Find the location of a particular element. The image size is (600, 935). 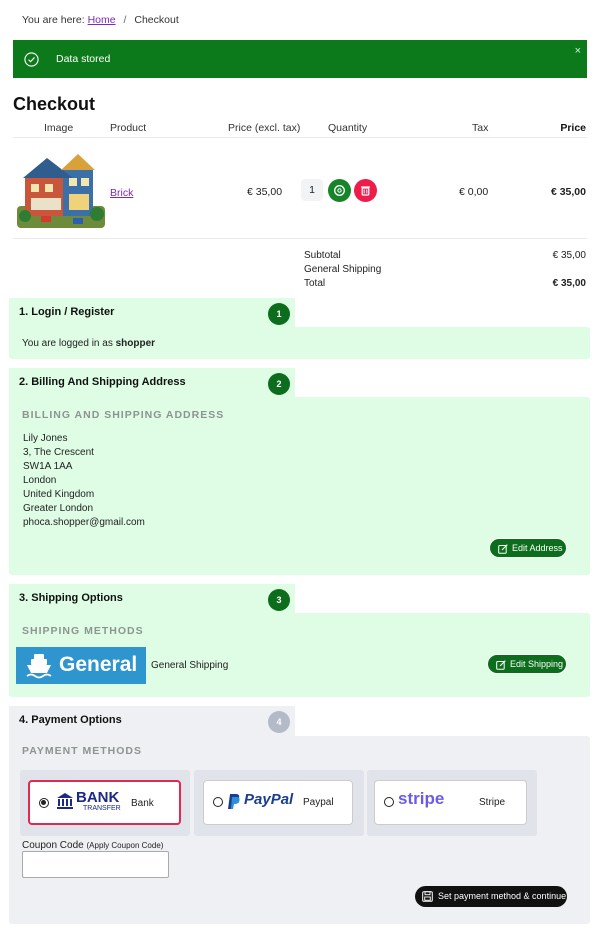

step-number-badge: 4 is located at coordinates (279, 722).